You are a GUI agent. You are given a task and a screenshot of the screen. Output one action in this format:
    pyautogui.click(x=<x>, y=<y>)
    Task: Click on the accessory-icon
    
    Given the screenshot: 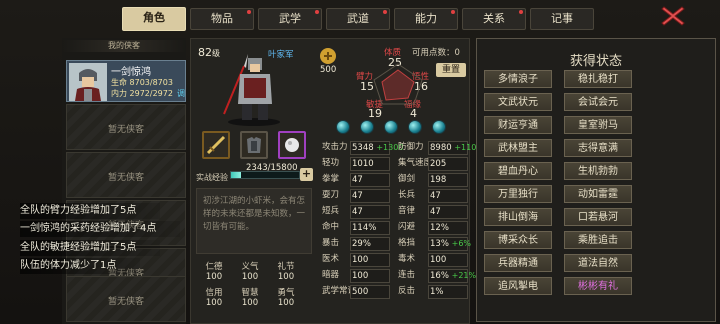 What is the action you would take?
    pyautogui.click(x=292, y=145)
    